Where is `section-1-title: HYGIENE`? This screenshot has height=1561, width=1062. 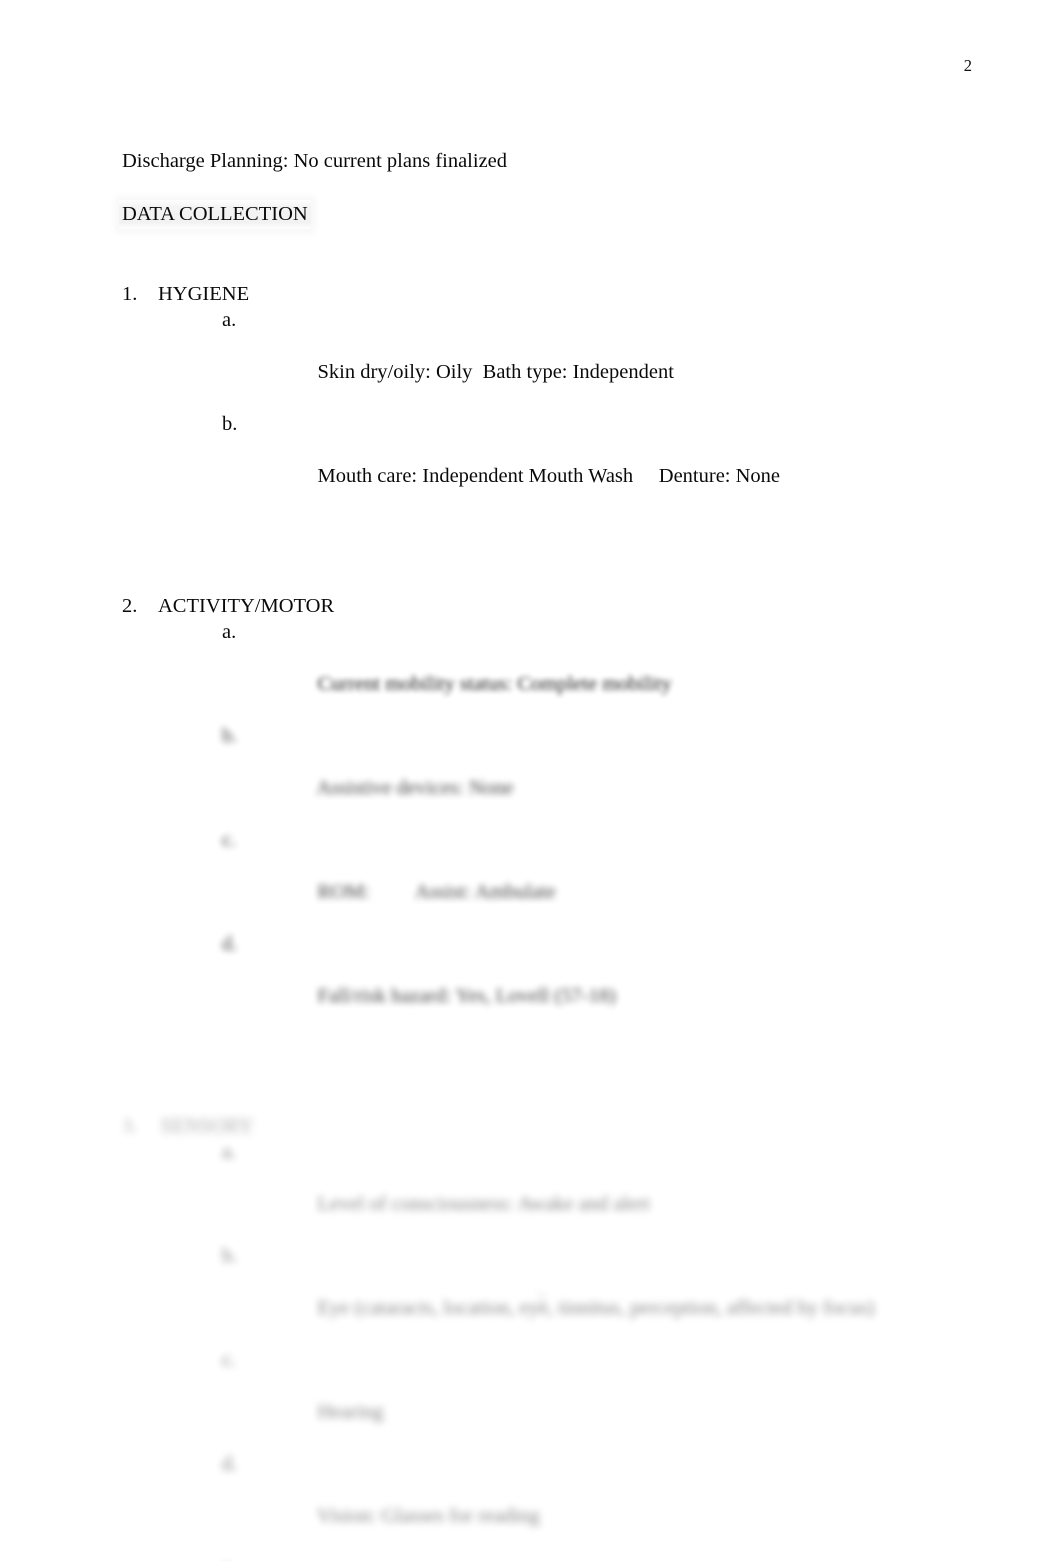 section-1-title: HYGIENE is located at coordinates (204, 294).